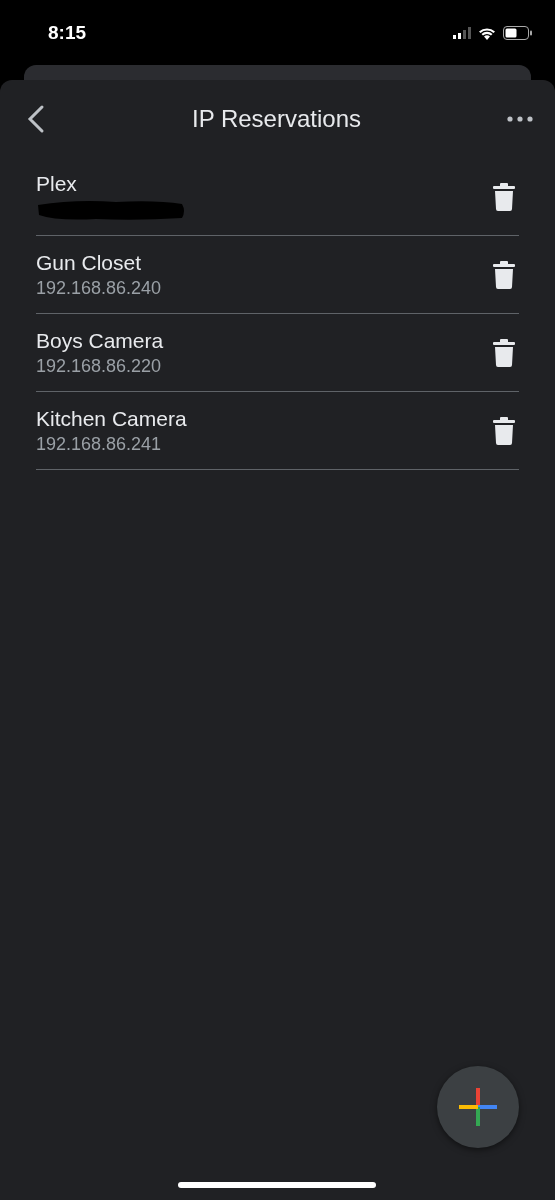  Describe the element at coordinates (57, 184) in the screenshot. I see `device-name: Plex` at that location.